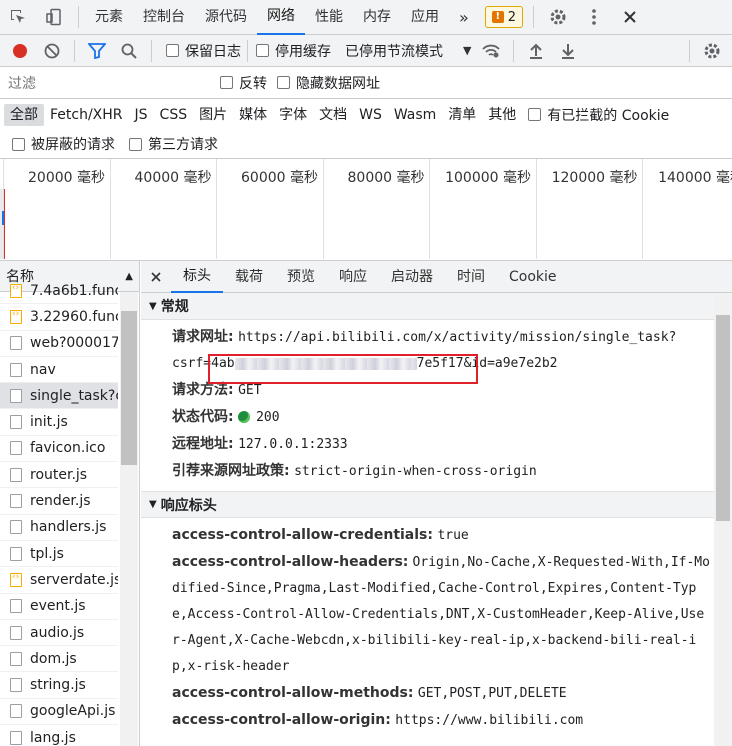  Describe the element at coordinates (594, 17) in the screenshot. I see `more-options-icon` at that location.